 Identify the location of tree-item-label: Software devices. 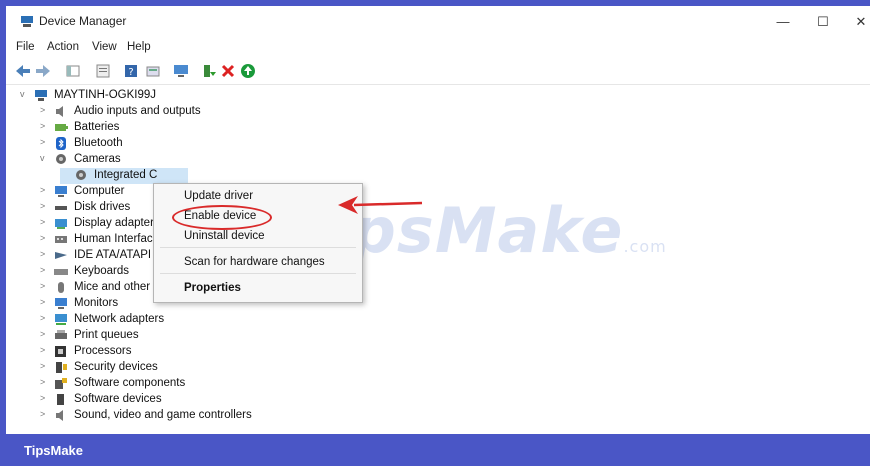
(118, 399).